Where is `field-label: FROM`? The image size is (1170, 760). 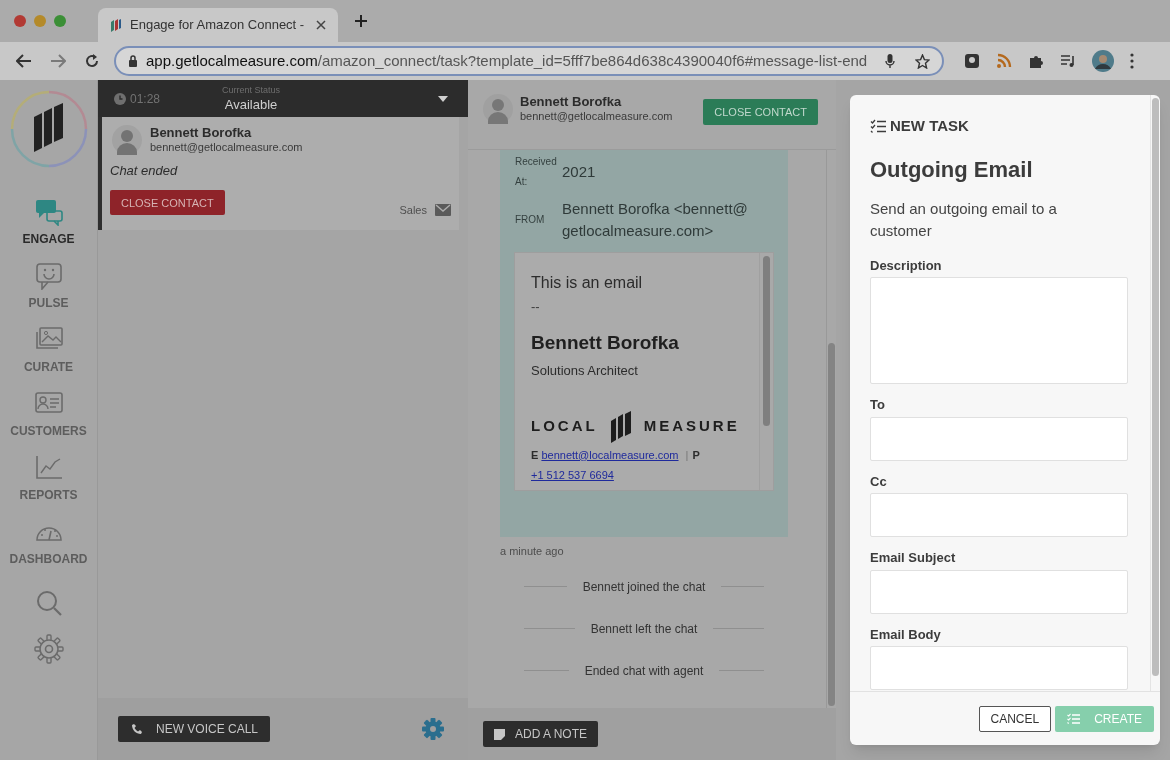 field-label: FROM is located at coordinates (530, 220).